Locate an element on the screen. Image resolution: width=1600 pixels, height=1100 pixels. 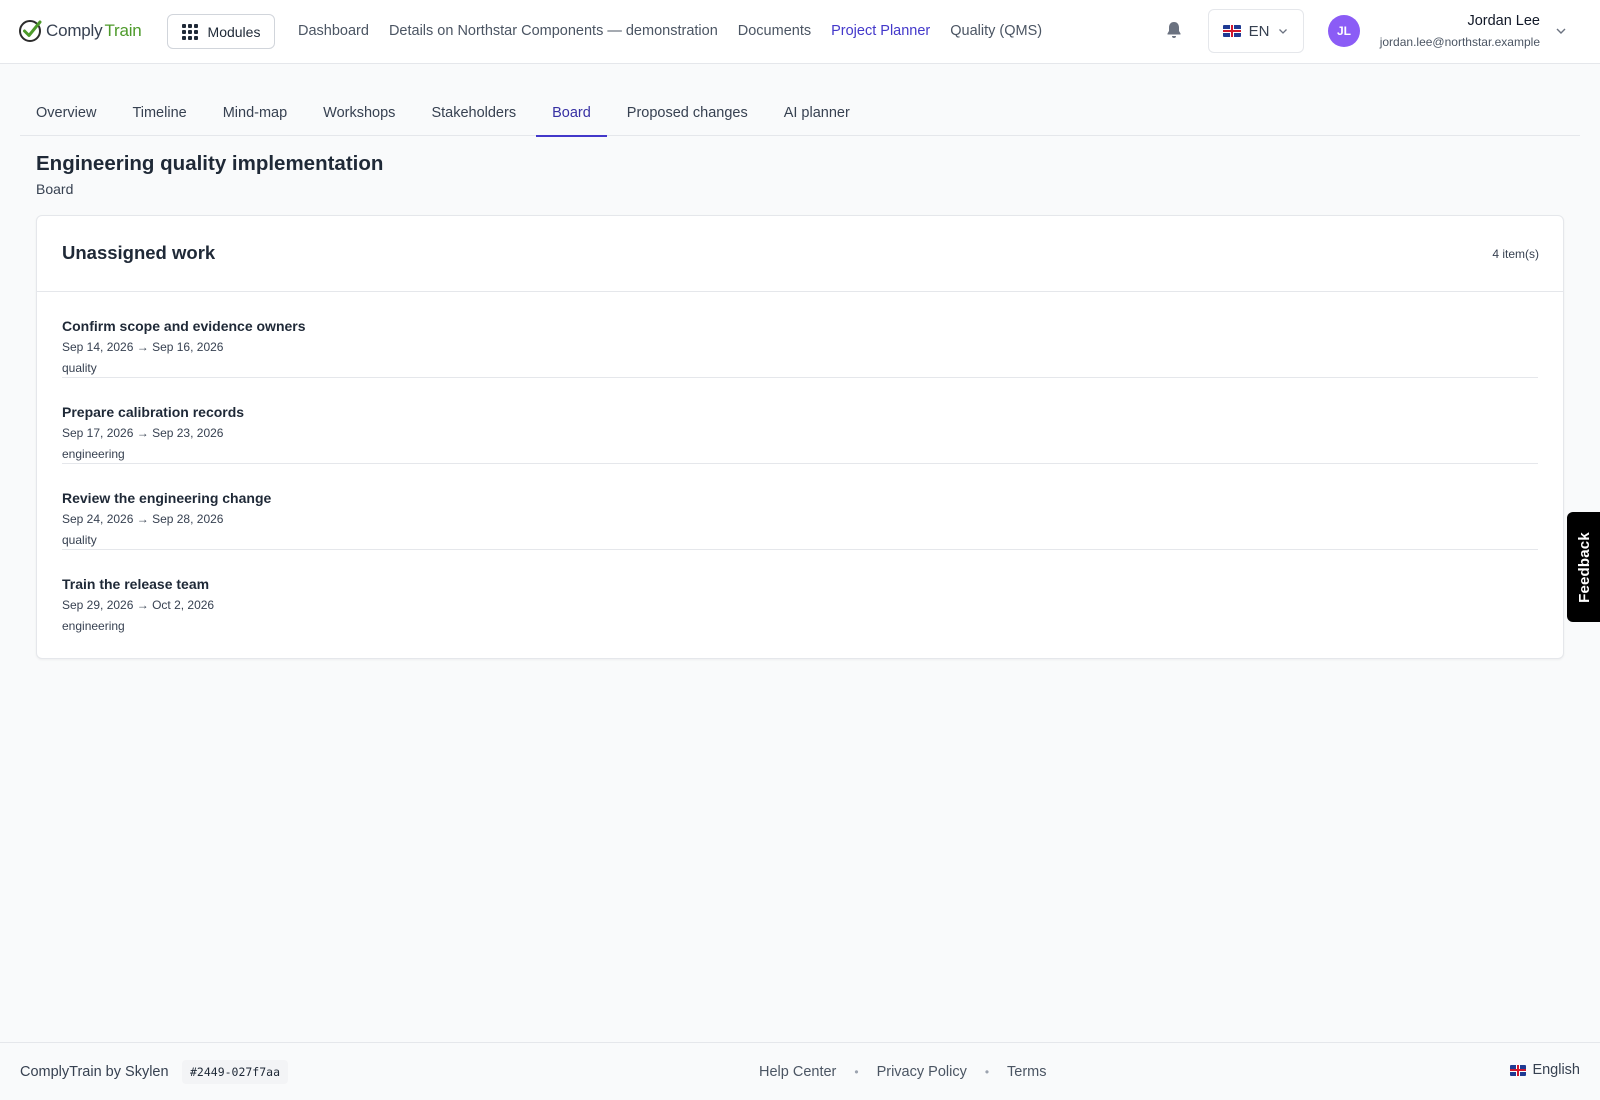
logo-text-train: Train is located at coordinates (123, 30).